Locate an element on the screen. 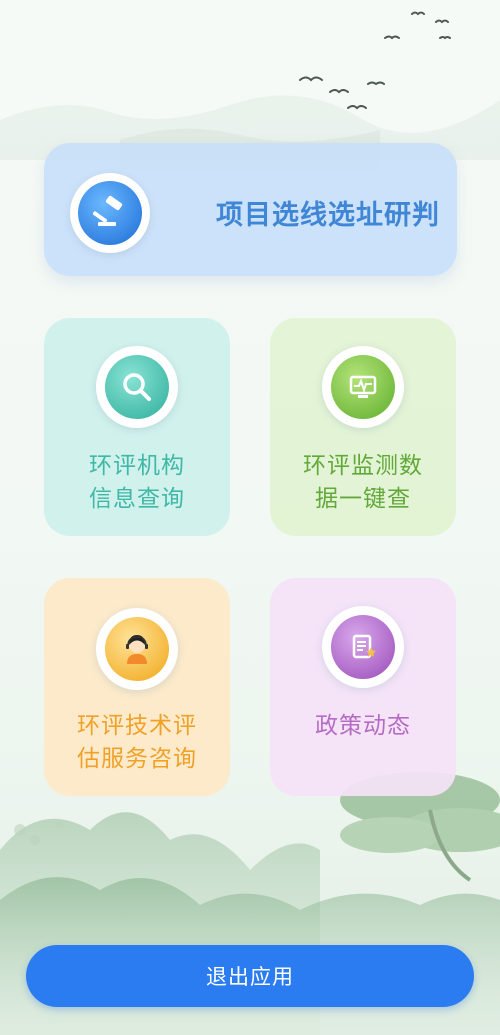  monitoring-data-query-card: 环评监测数 据一键查 is located at coordinates (363, 427).